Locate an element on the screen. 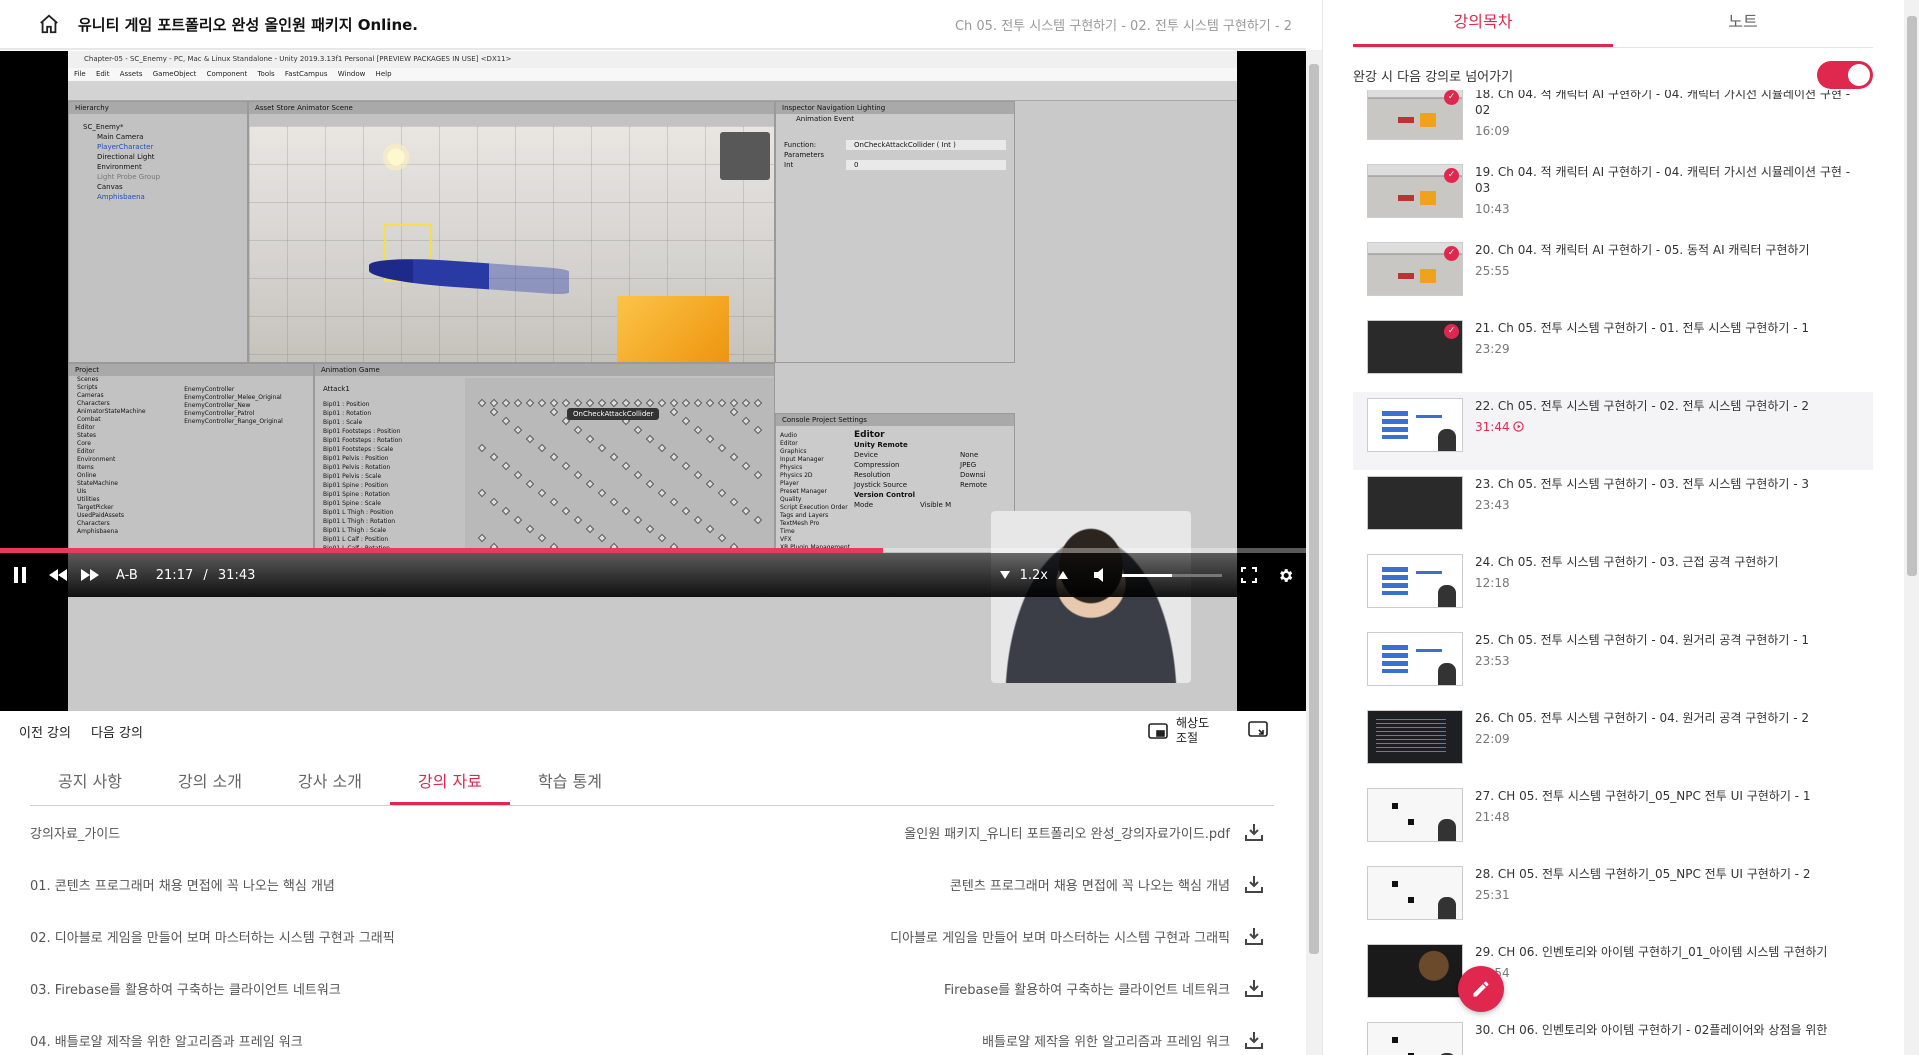 This screenshot has height=1055, width=1919. animation-track: Bip01 Pelvis : Position is located at coordinates (356, 458).